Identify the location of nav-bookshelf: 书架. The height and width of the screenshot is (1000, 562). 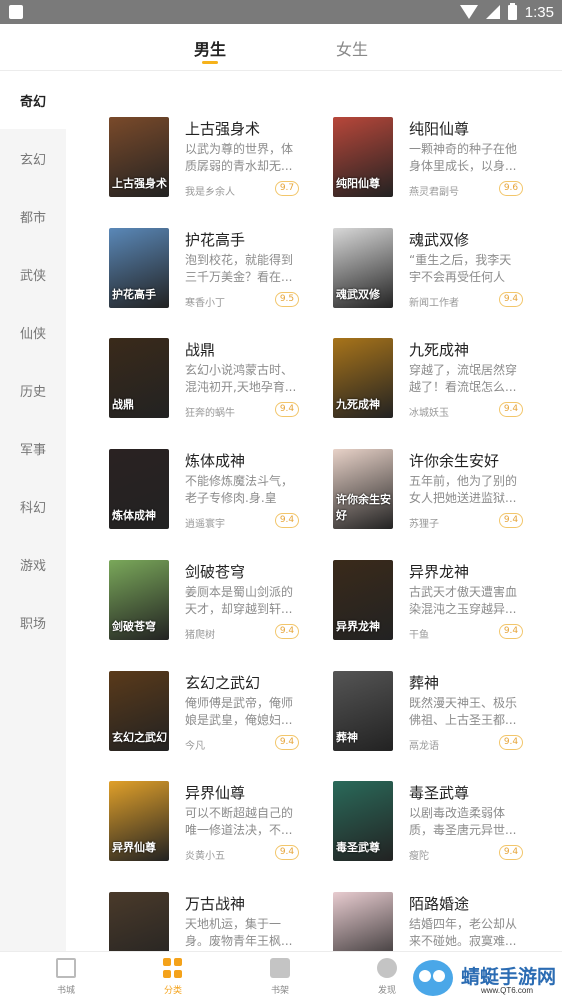
(280, 976).